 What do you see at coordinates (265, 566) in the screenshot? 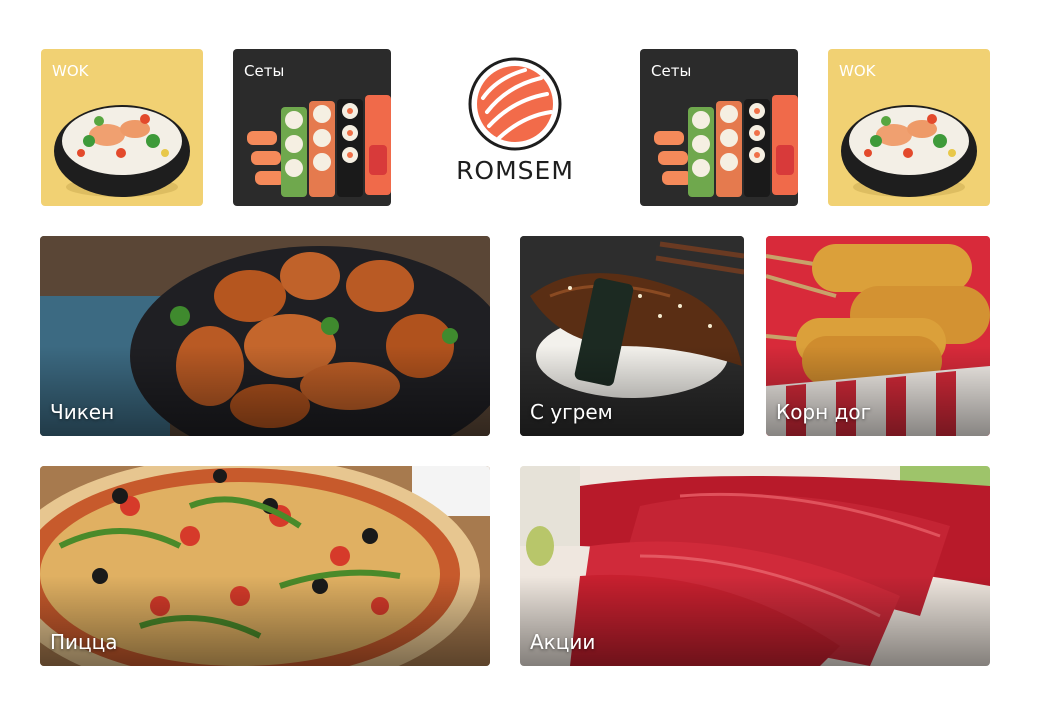
I see `category-tile-pizza: Пицца` at bounding box center [265, 566].